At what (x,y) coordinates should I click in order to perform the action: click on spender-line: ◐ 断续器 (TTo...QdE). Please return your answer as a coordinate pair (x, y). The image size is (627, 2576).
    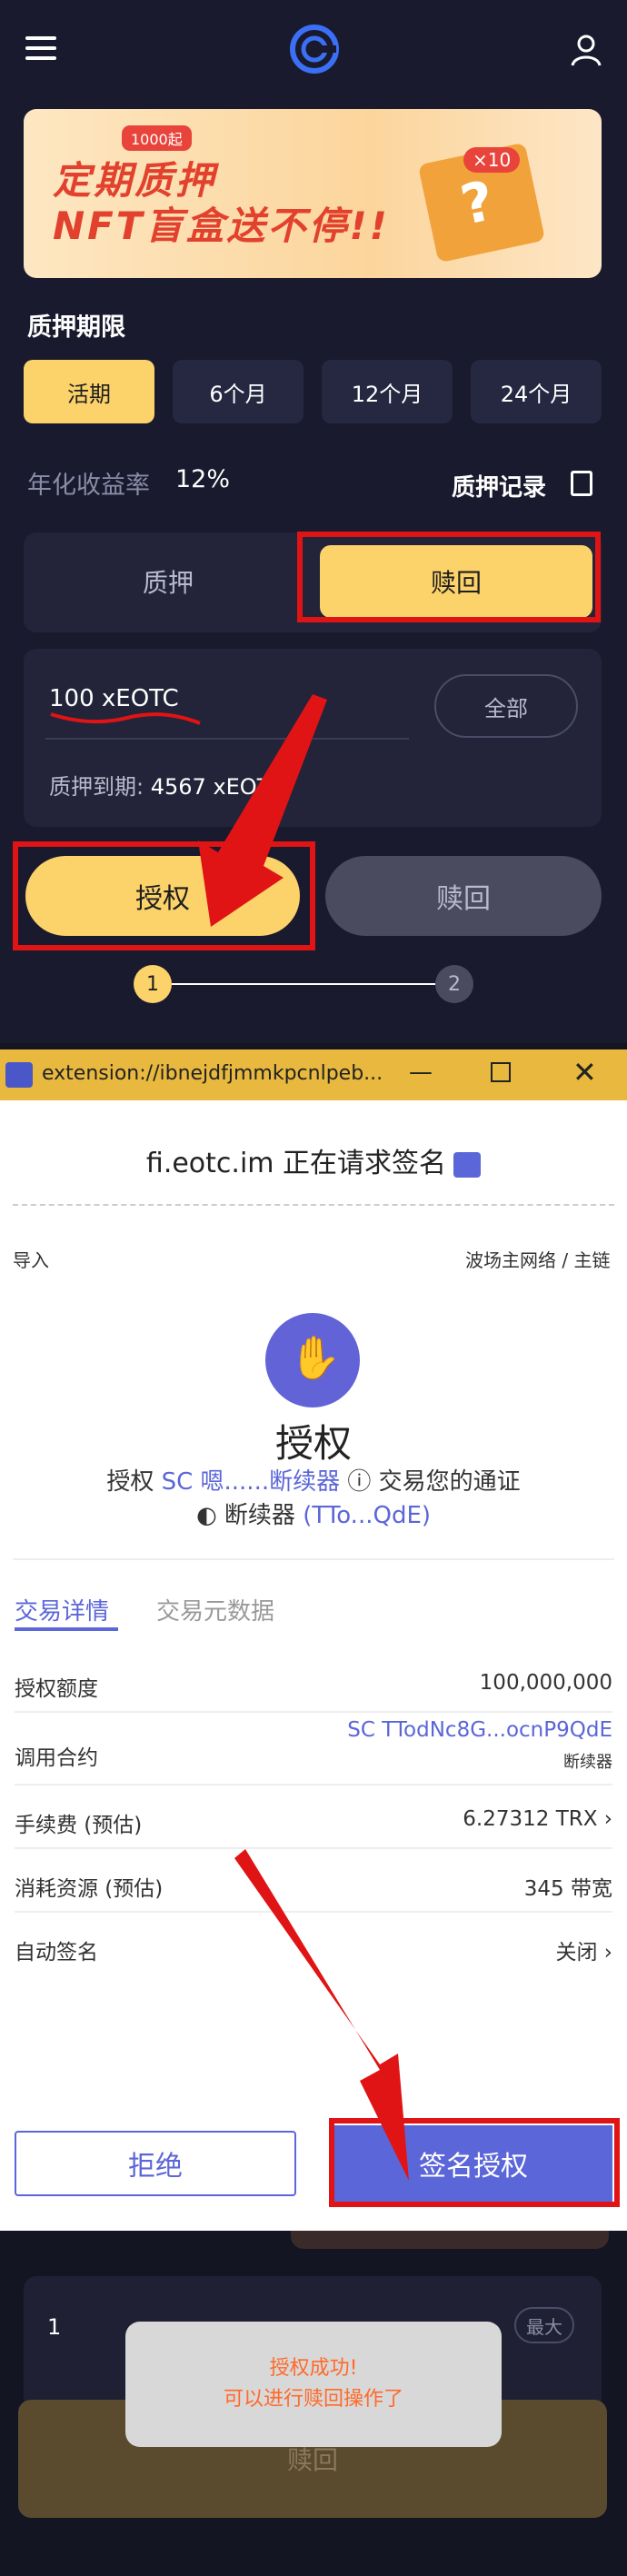
    Looking at the image, I should click on (313, 1514).